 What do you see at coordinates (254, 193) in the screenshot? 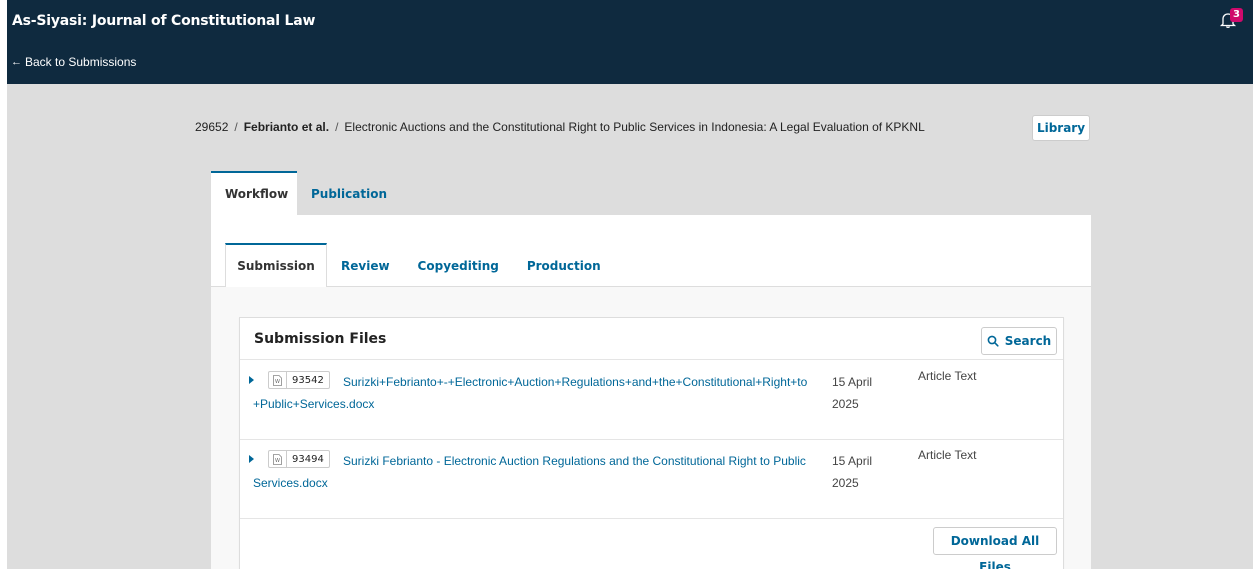
I see `tab-workflow: Workflow` at bounding box center [254, 193].